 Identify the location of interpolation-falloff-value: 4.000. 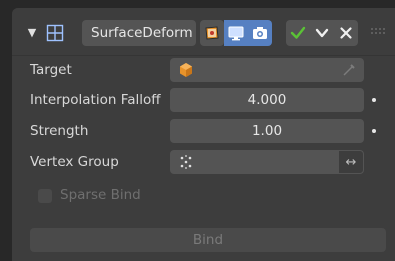
(267, 100).